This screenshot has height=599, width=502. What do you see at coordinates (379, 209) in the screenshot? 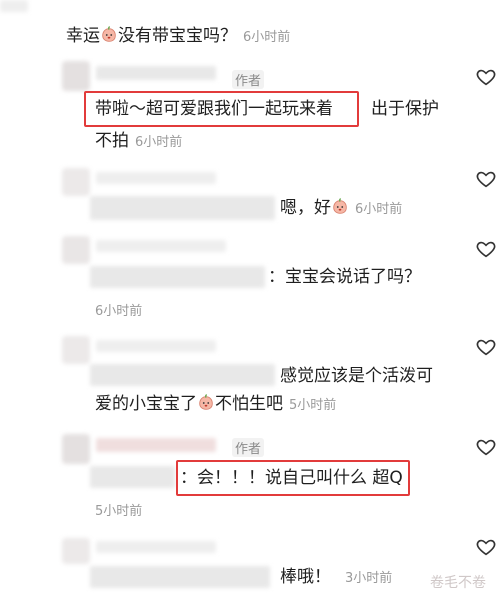
I see `comment-3-time: 6小时前` at bounding box center [379, 209].